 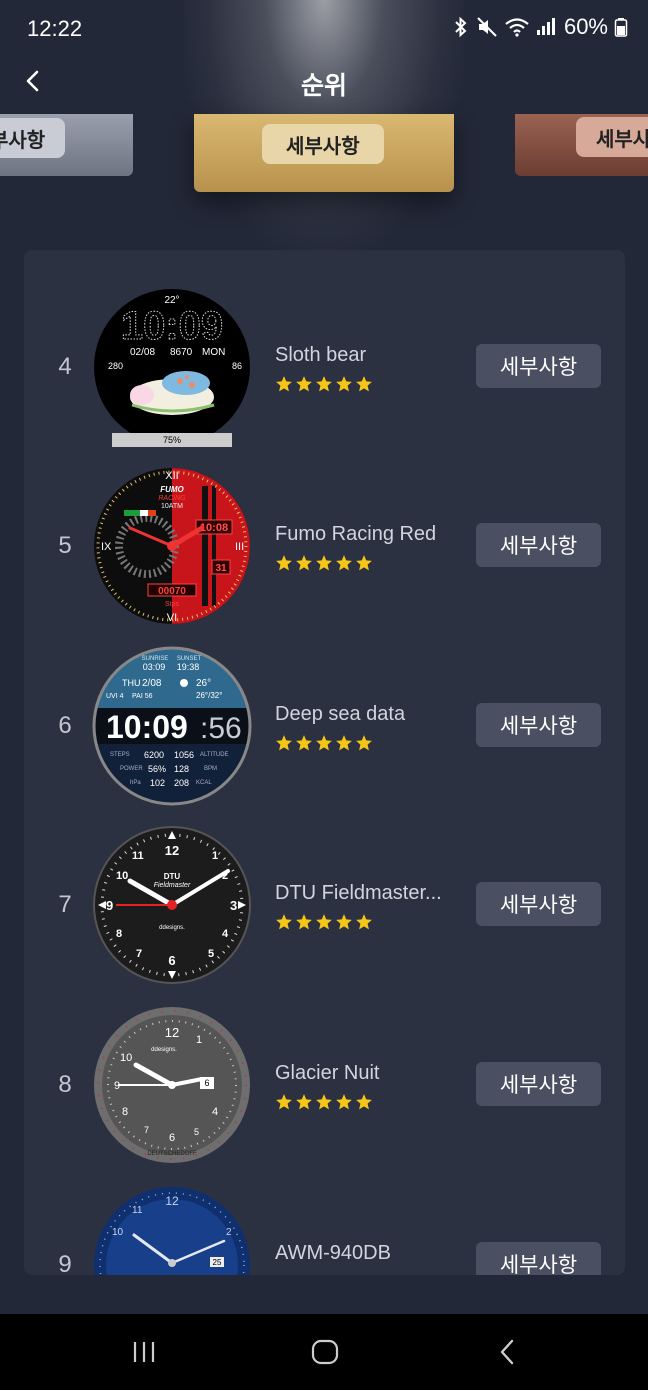 What do you see at coordinates (142, 352) in the screenshot?
I see `face-date: 02/08` at bounding box center [142, 352].